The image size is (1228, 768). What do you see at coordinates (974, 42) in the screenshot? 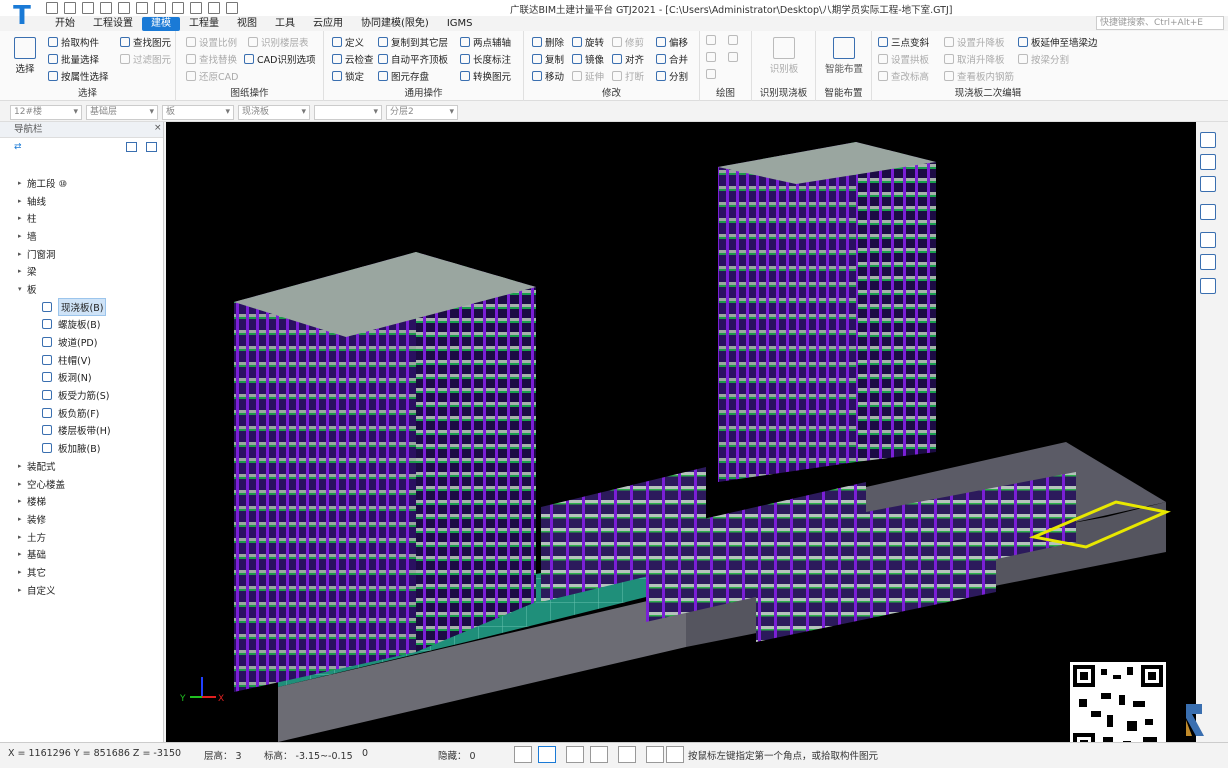
I see `set-raise-lower-button: 设置升降板` at bounding box center [974, 42].